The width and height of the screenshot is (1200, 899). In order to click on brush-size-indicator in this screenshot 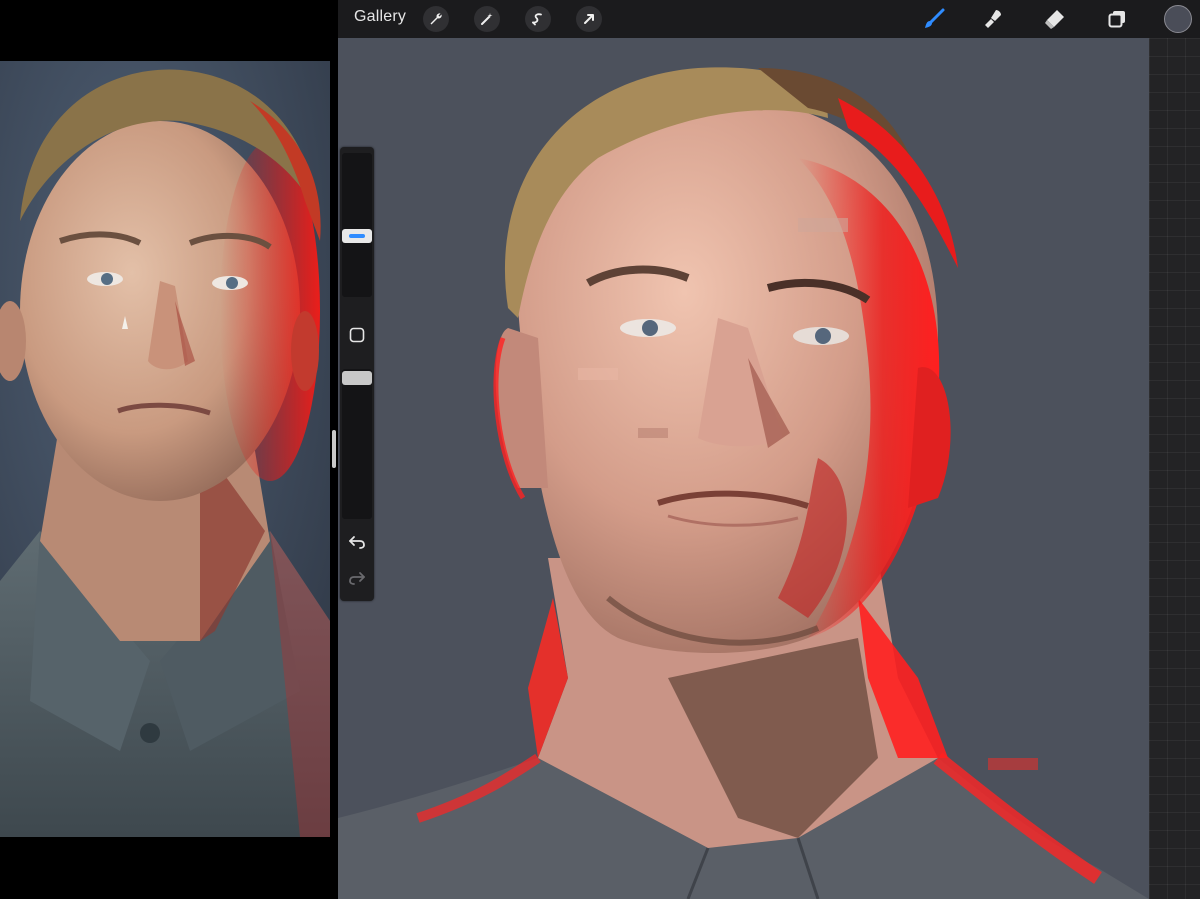, I will do `click(357, 236)`.